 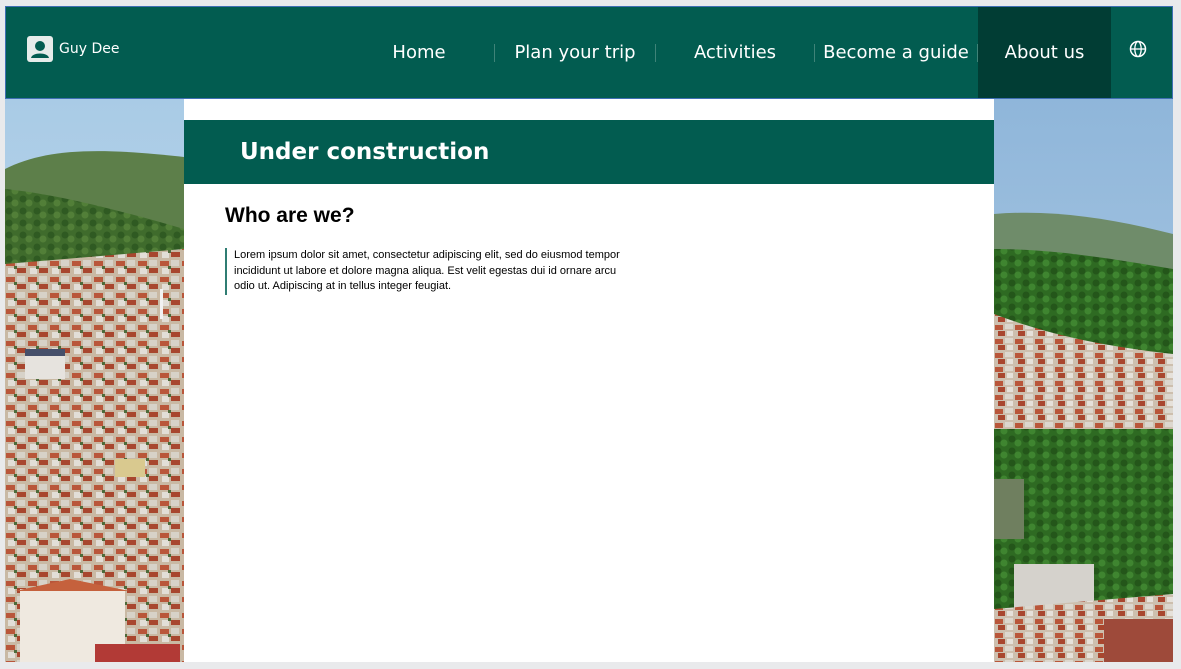 What do you see at coordinates (89, 49) in the screenshot?
I see `user-name: Guy Dee` at bounding box center [89, 49].